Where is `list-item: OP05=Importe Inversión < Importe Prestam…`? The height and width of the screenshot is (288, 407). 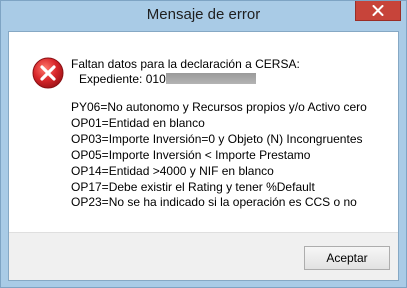
list-item: OP05=Importe Inversión < Importe Prestam… is located at coordinates (191, 154).